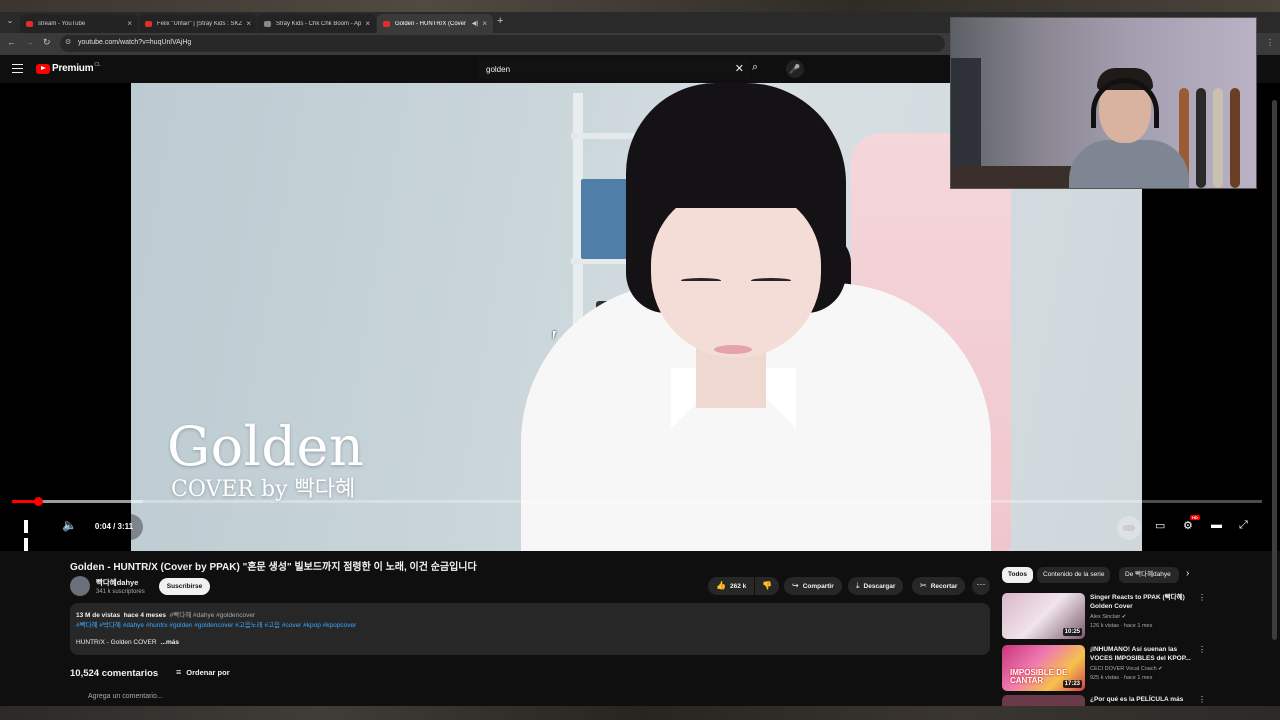 The height and width of the screenshot is (720, 1280). Describe the element at coordinates (184, 586) in the screenshot. I see `subscribe-button: Suscribirse` at that location.